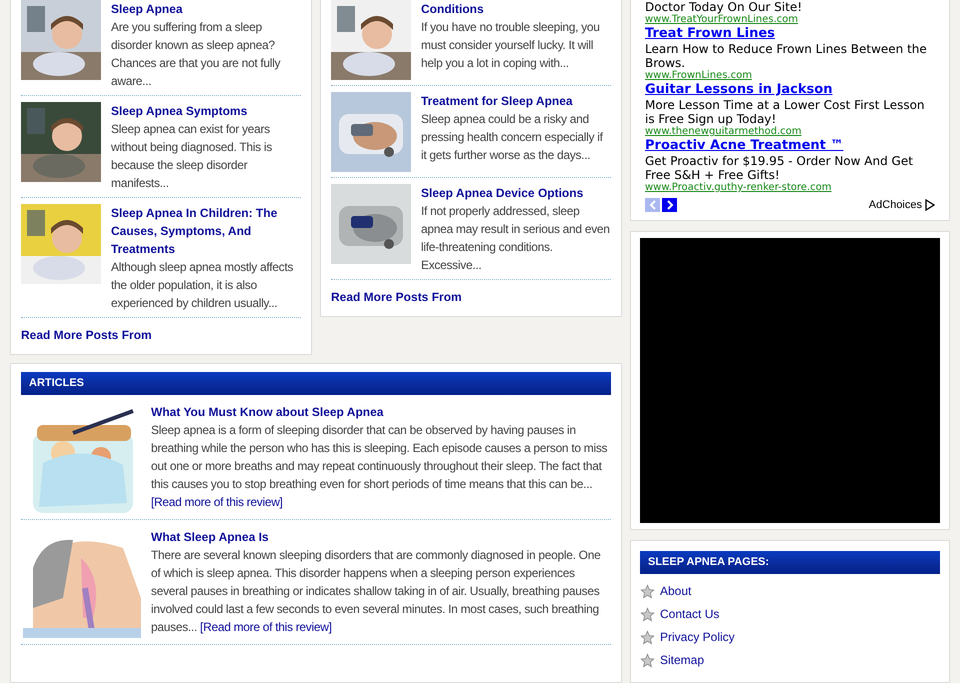 The width and height of the screenshot is (960, 683). I want to click on post-title: Treatment for Sleep Apnea, so click(516, 101).